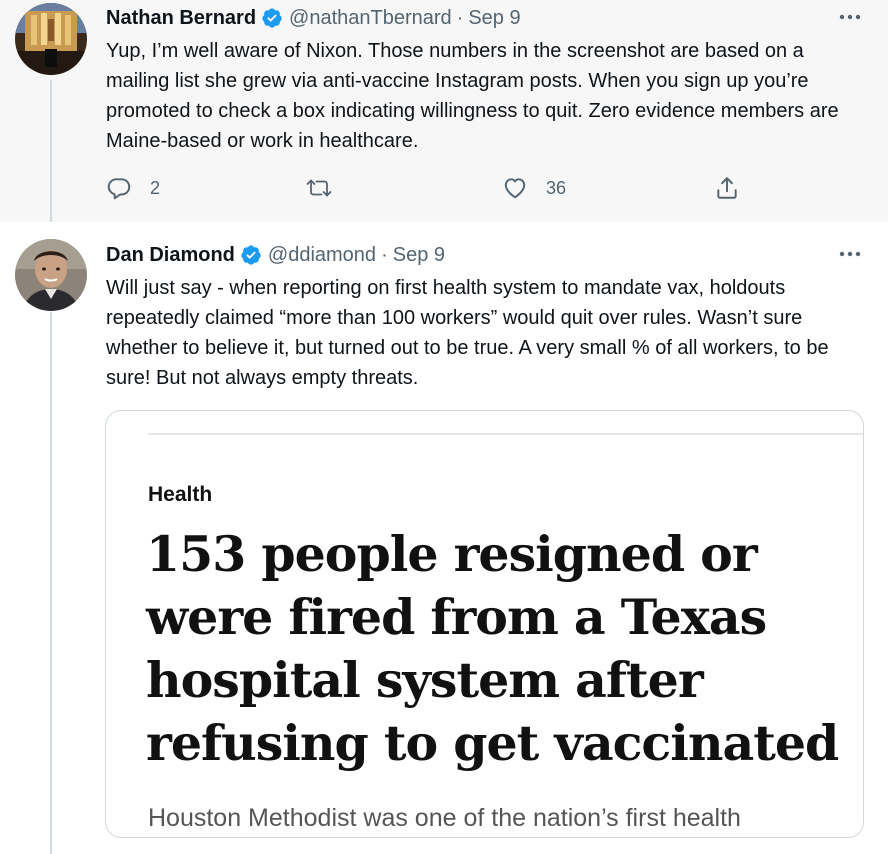 This screenshot has height=854, width=888. What do you see at coordinates (322, 255) in the screenshot?
I see `author-handle: @ddiamond` at bounding box center [322, 255].